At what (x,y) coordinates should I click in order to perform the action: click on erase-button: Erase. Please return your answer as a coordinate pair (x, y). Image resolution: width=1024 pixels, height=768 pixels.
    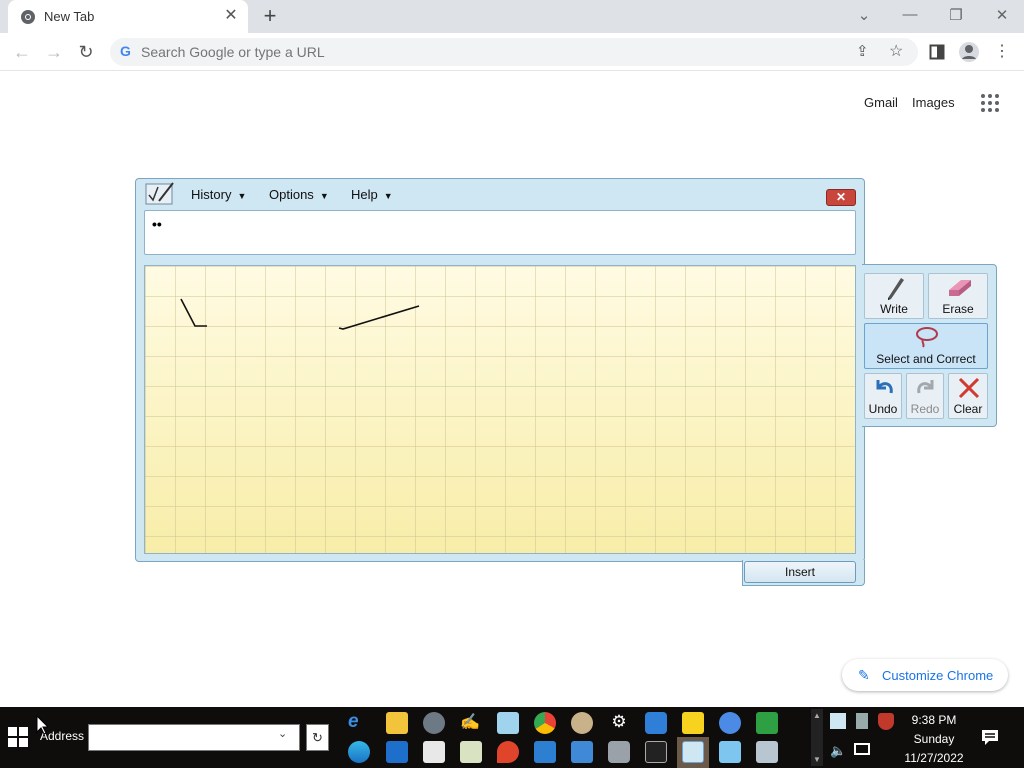
    Looking at the image, I should click on (958, 296).